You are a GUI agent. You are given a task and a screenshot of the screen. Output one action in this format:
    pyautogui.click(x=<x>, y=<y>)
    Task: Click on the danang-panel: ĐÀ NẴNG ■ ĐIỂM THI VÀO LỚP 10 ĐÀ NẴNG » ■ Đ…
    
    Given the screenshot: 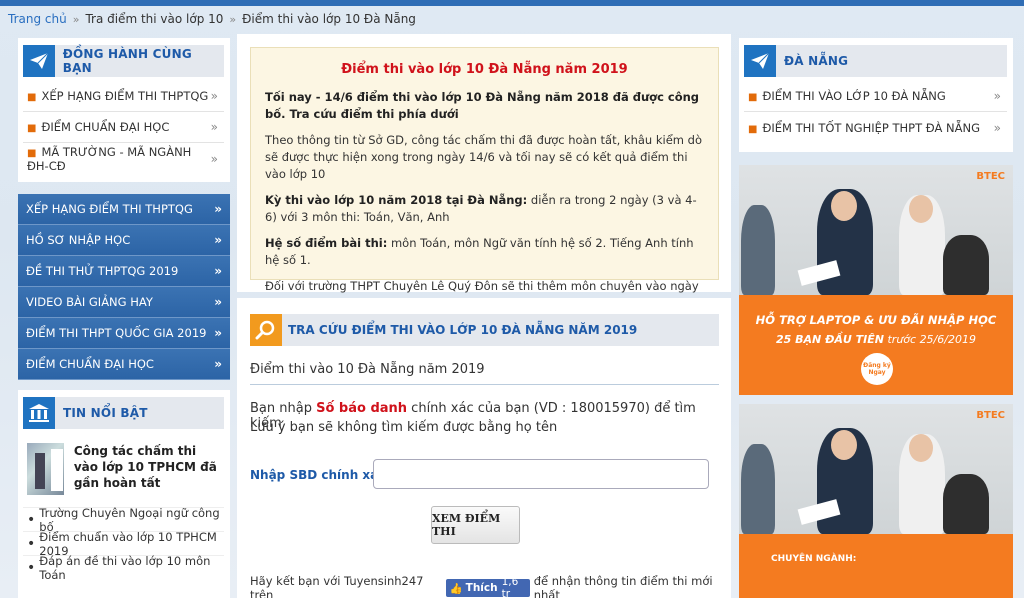 What is the action you would take?
    pyautogui.click(x=876, y=95)
    